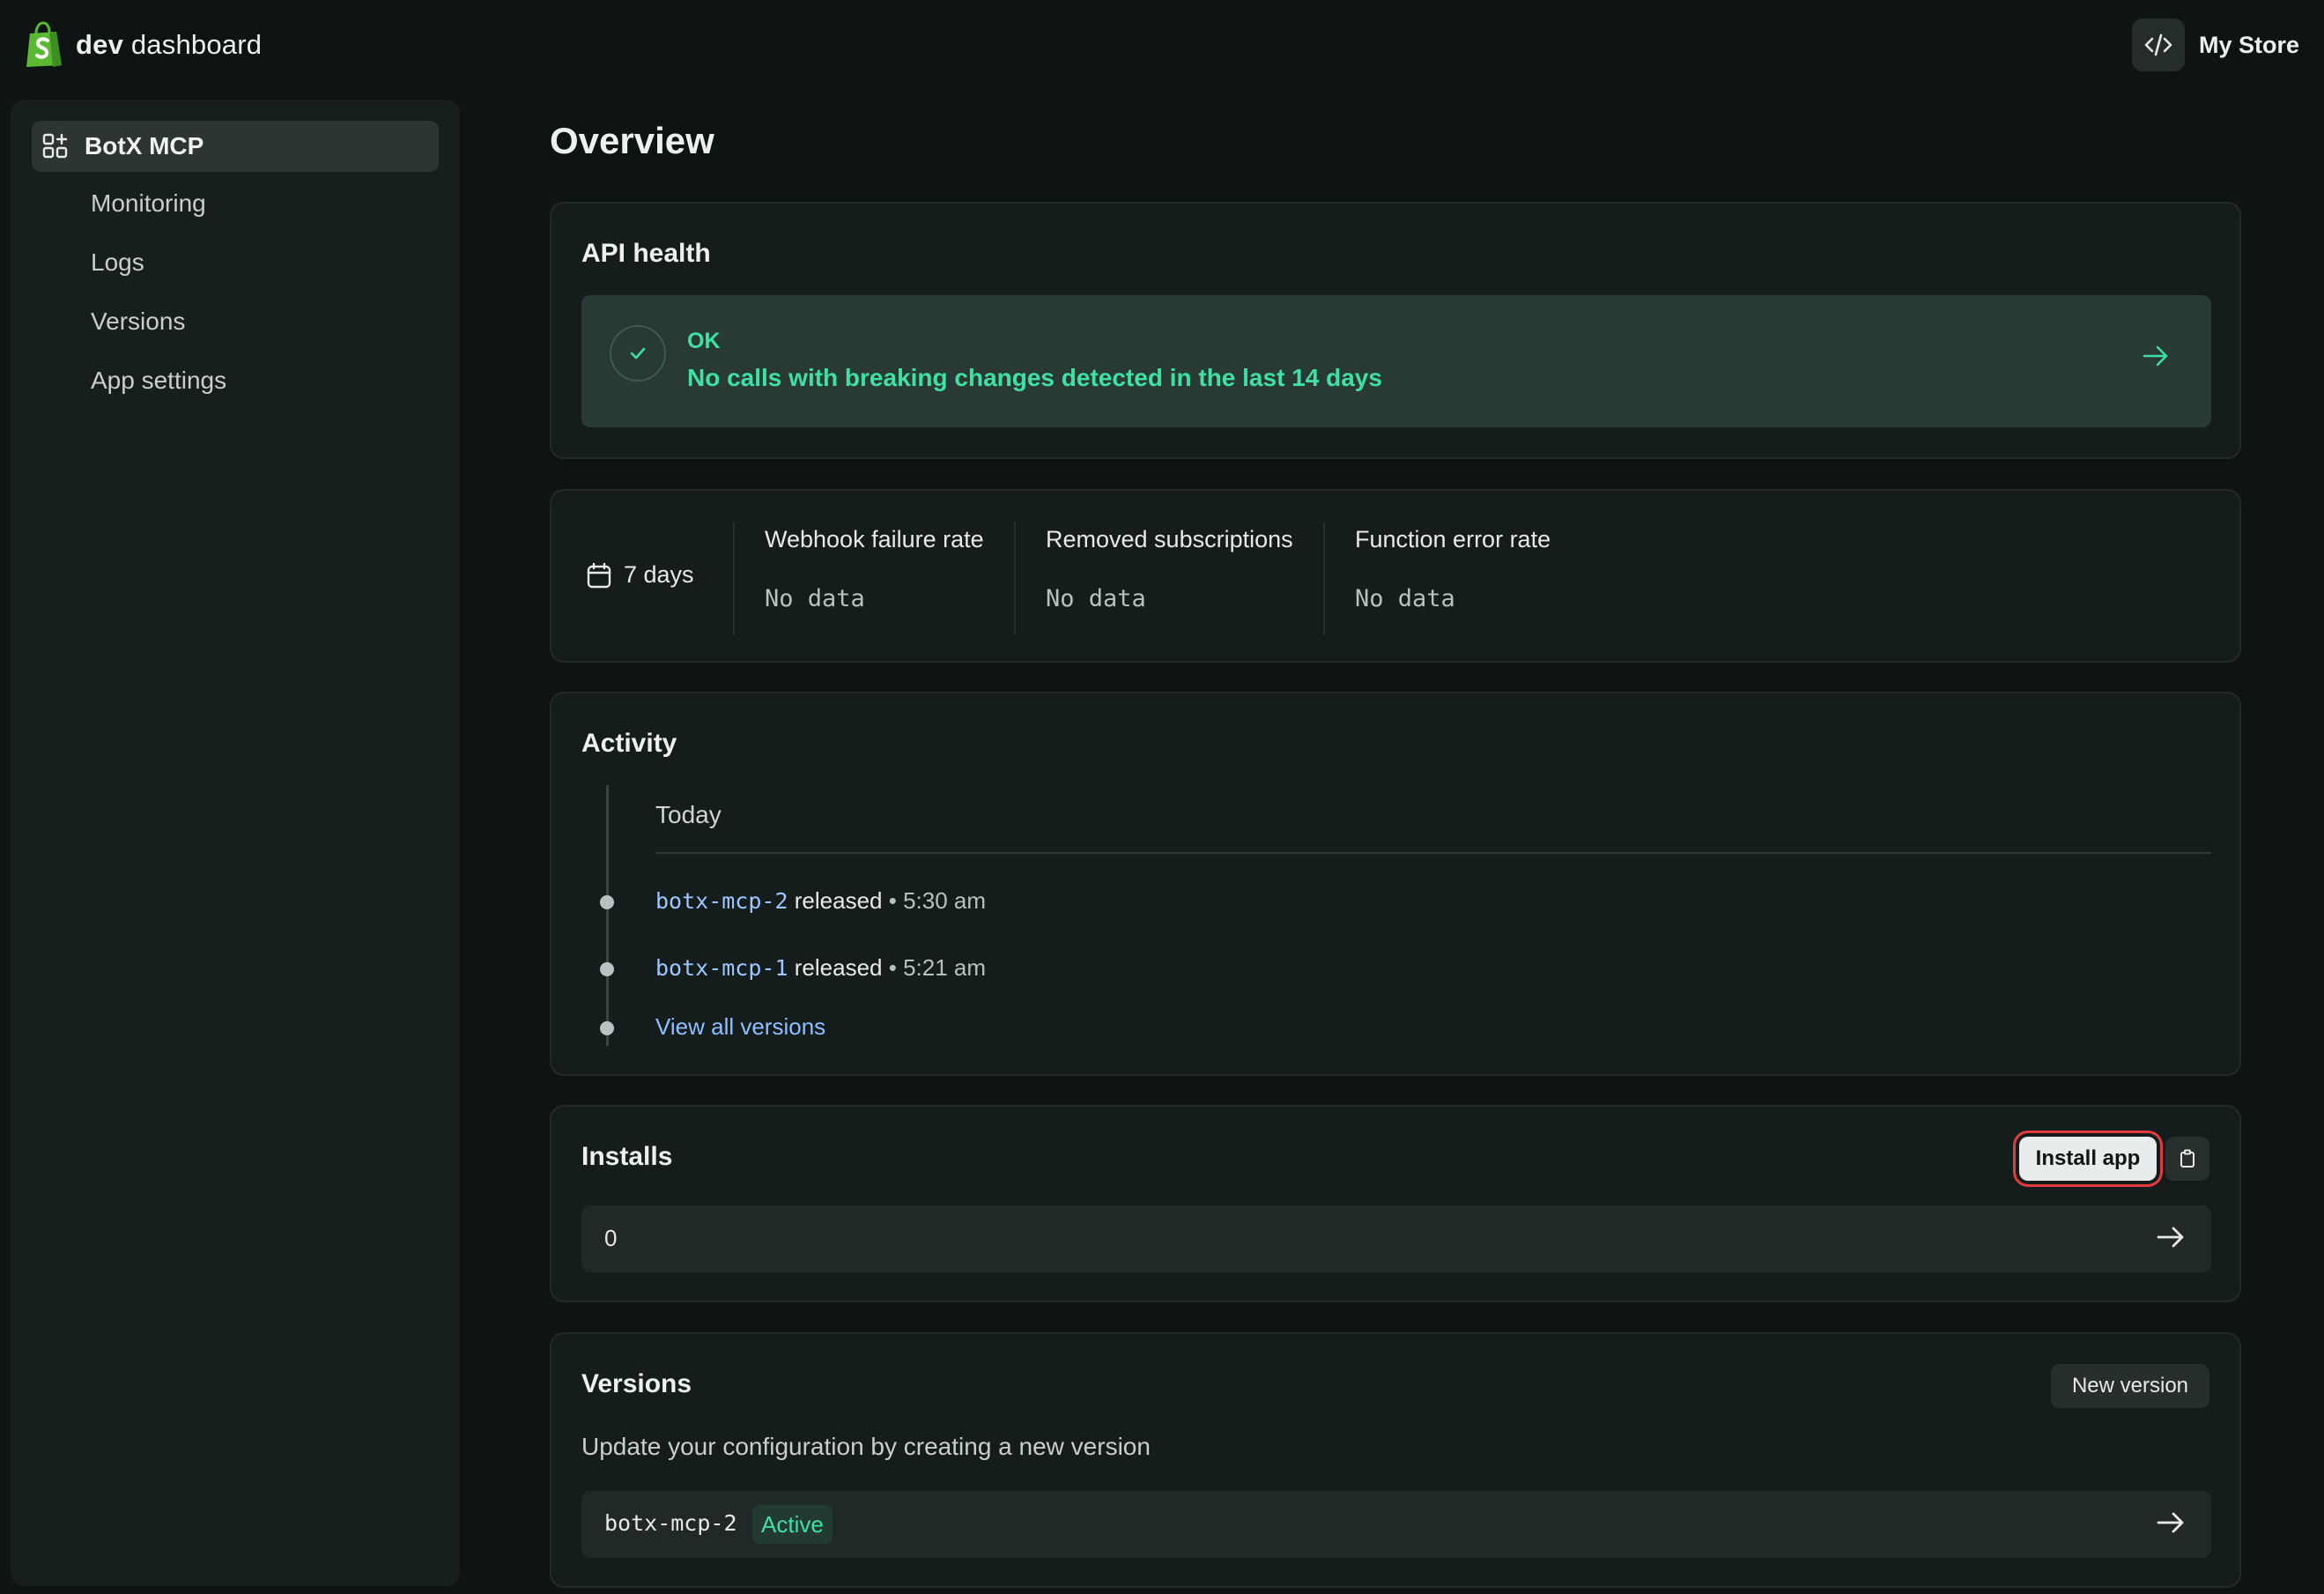 This screenshot has width=2324, height=1594. I want to click on activity-version-link: botx-mcp-2, so click(721, 901).